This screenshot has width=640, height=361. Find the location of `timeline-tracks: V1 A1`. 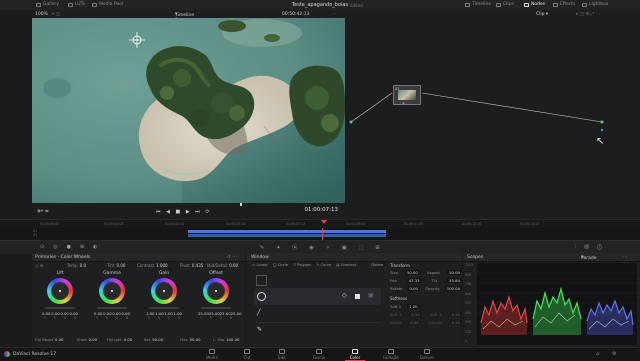

timeline-tracks: V1 A1 is located at coordinates (320, 234).